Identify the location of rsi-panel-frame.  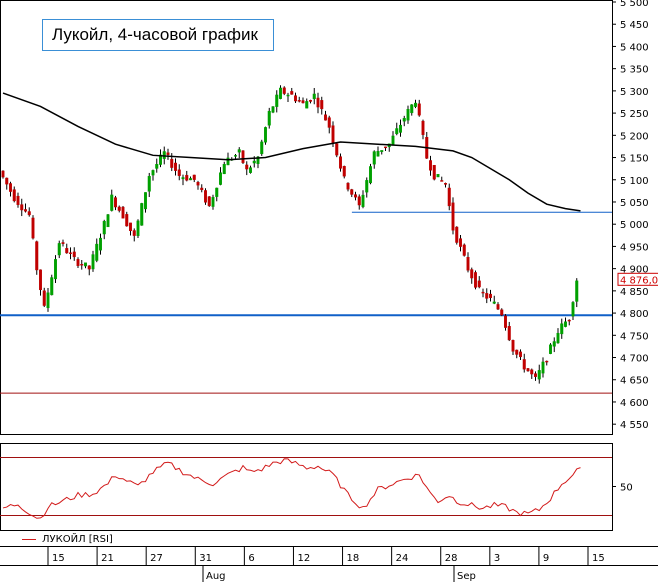
(306, 487).